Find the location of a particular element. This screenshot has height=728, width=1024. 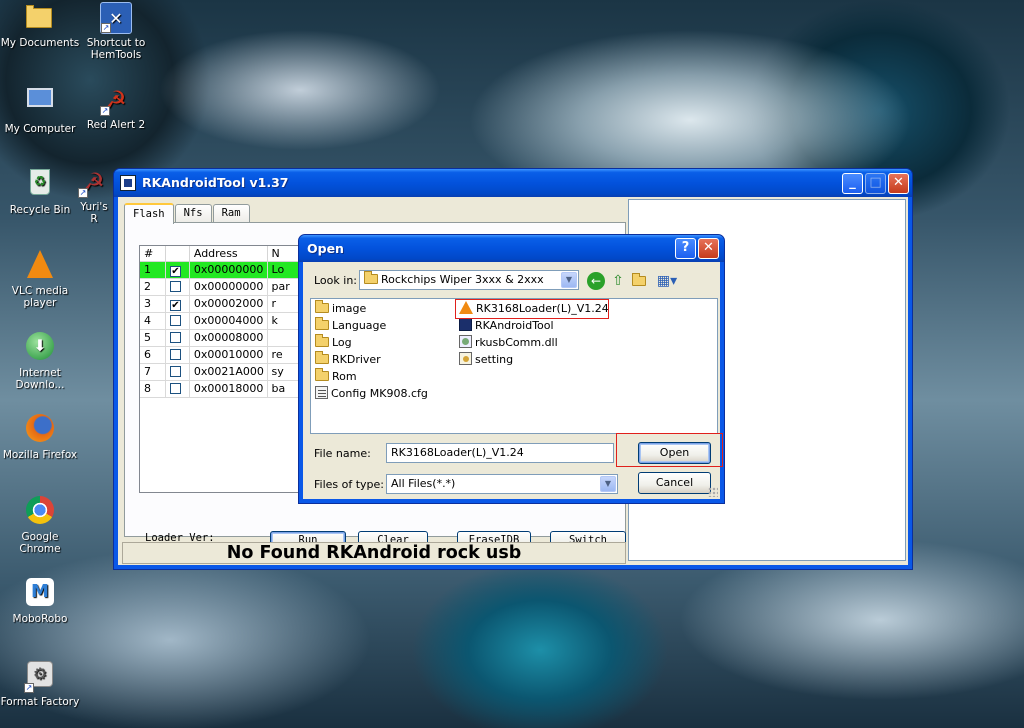

file-item-setting: setting is located at coordinates (486, 360).